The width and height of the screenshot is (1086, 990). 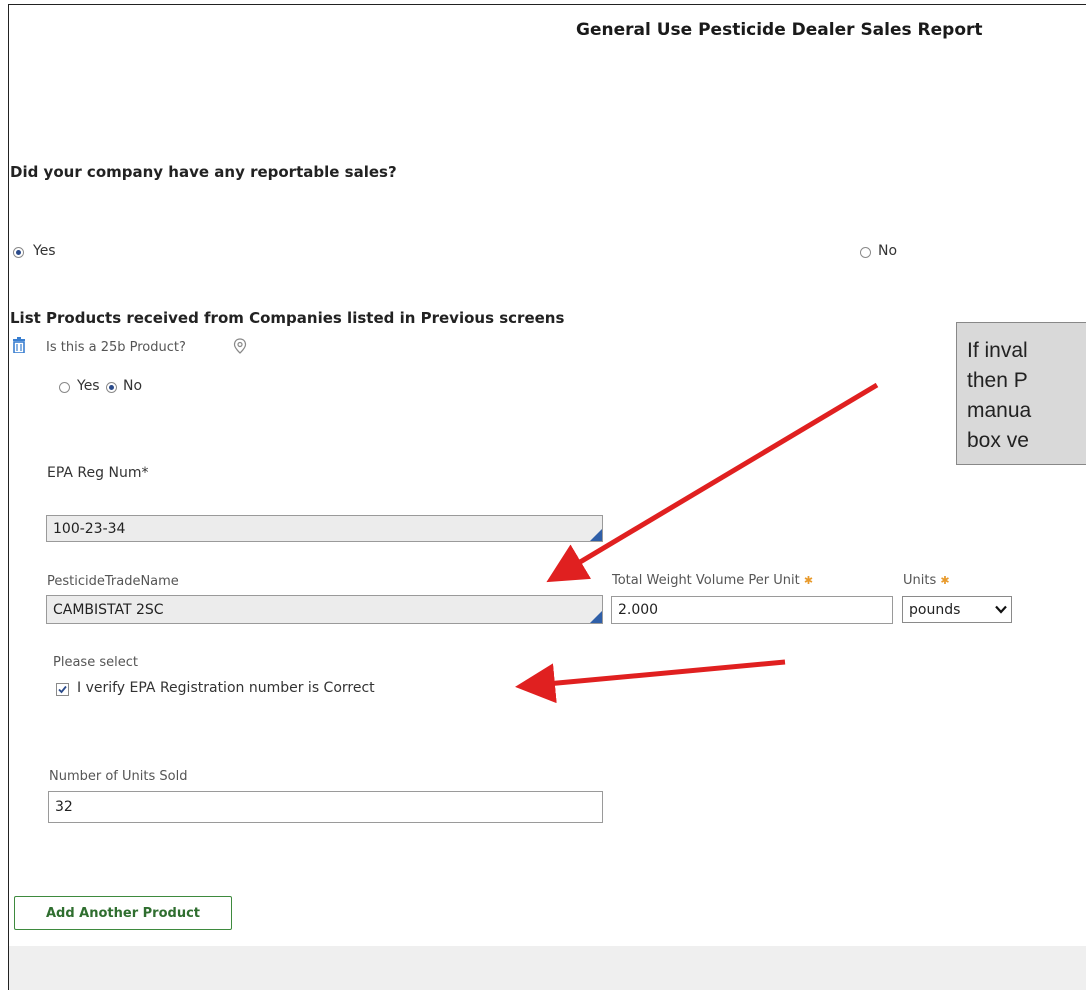 What do you see at coordinates (998, 440) in the screenshot?
I see `callout-line-4: box ve` at bounding box center [998, 440].